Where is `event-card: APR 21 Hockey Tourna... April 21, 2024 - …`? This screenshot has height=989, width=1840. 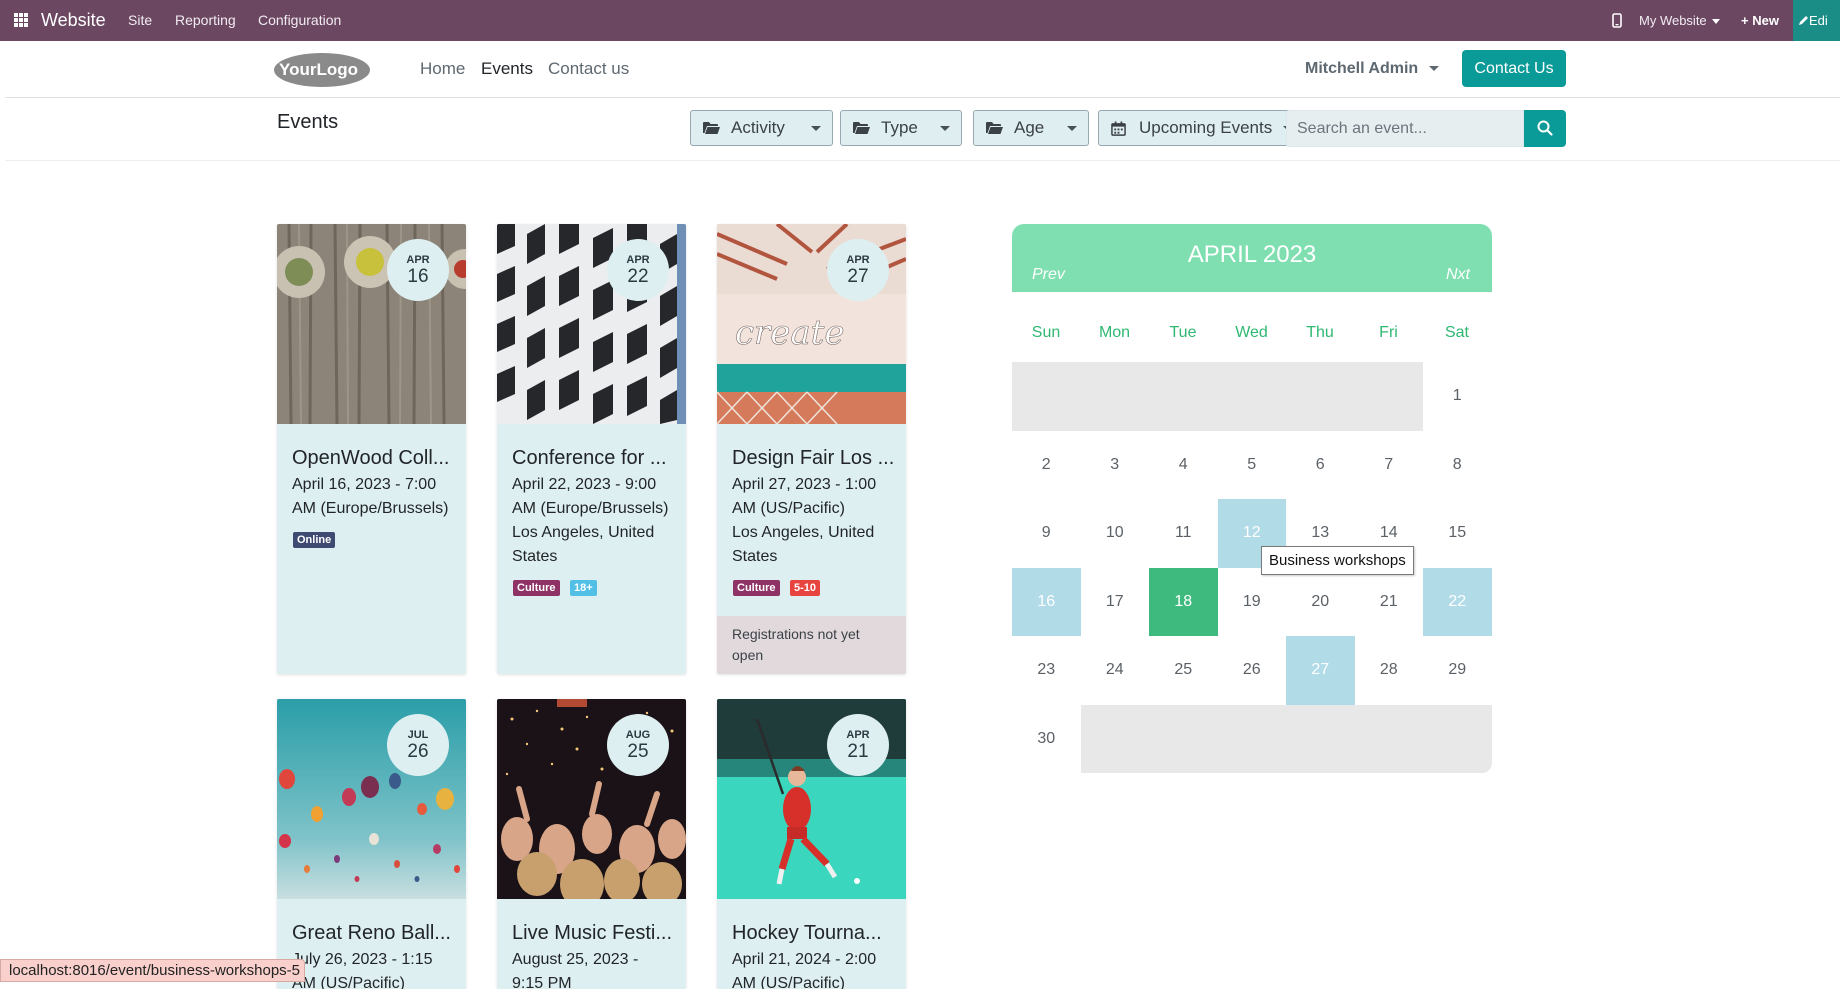
event-card: APR 21 Hockey Tourna... April 21, 2024 - … is located at coordinates (811, 844).